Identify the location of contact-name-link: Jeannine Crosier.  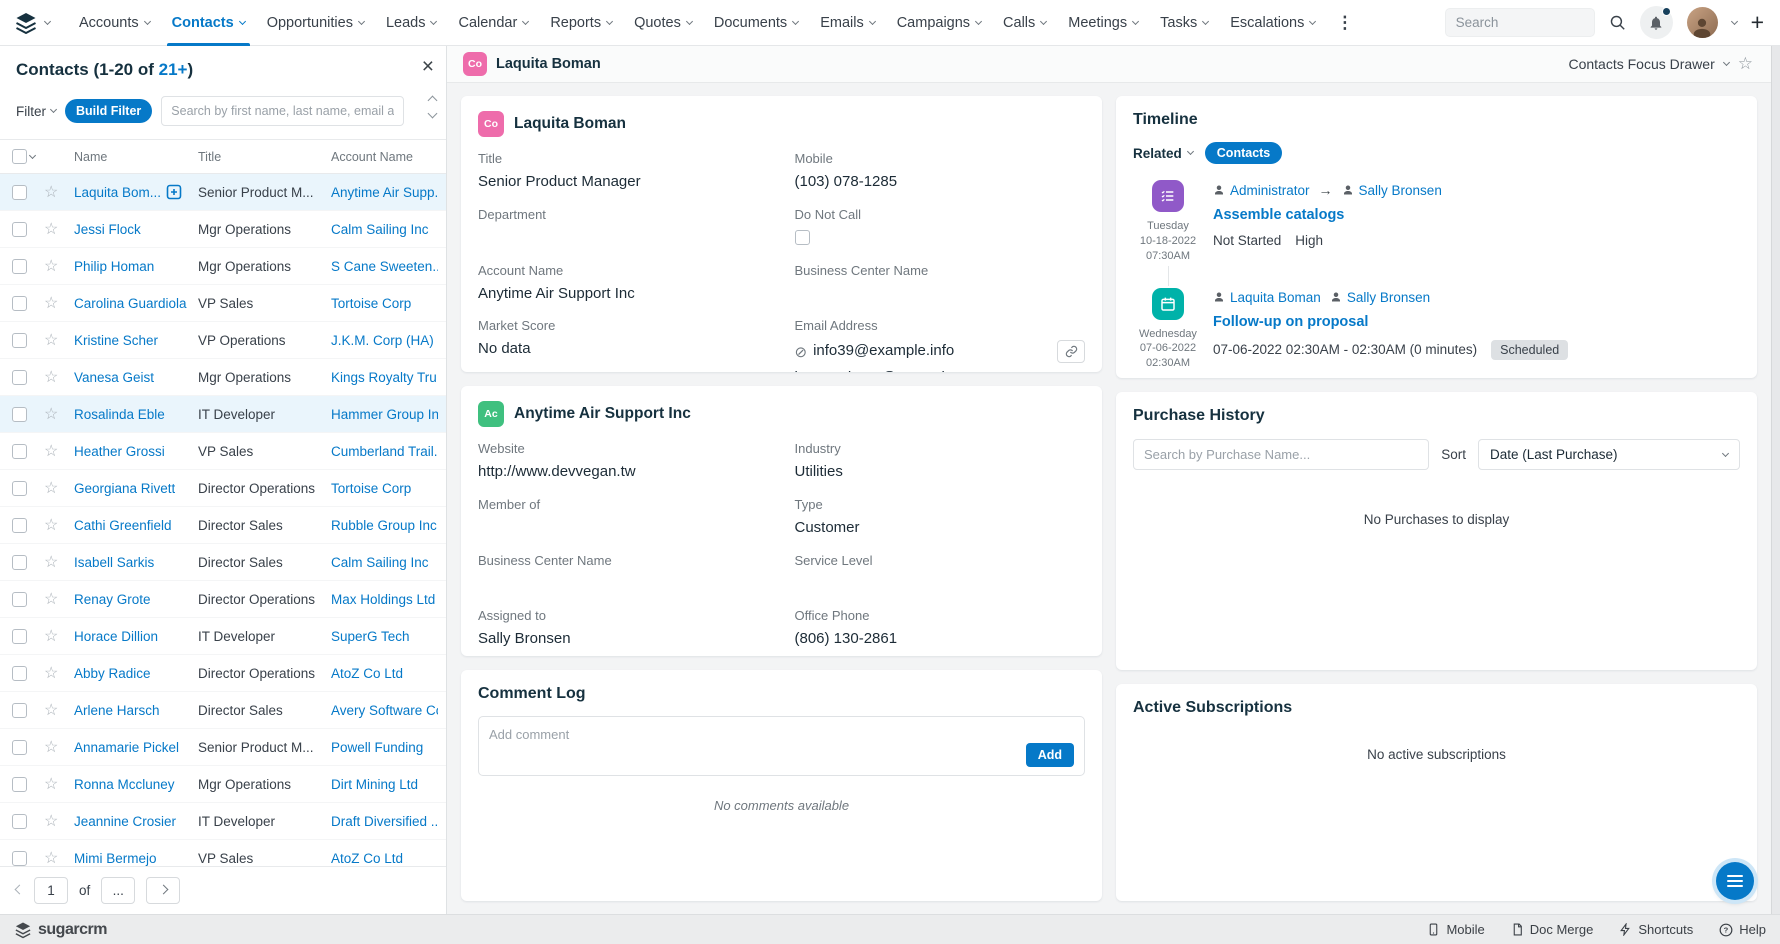
(125, 821).